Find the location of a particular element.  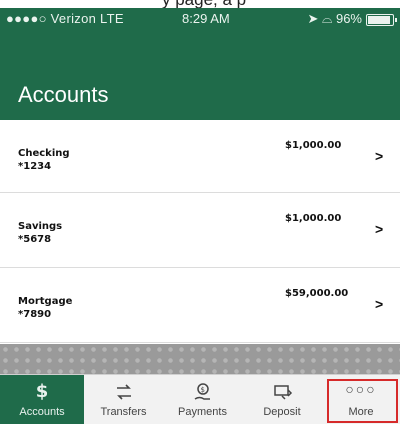

tab-label: More is located at coordinates (361, 412).